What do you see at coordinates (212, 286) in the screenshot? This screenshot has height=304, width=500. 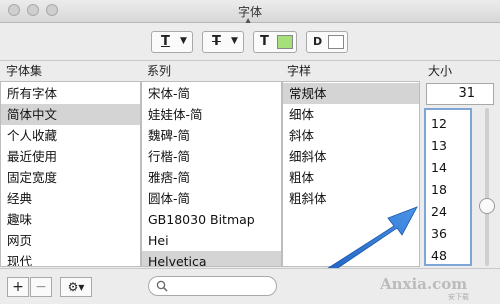 I see `search-field` at bounding box center [212, 286].